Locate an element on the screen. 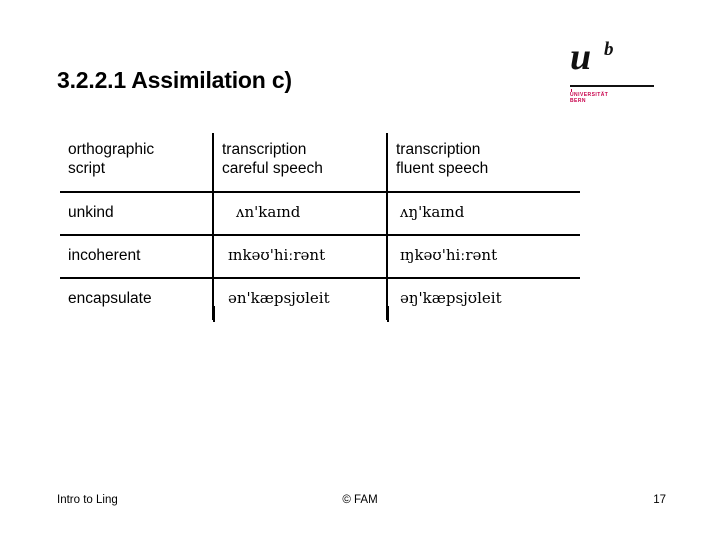 The image size is (720, 540). column-header-line2: fluent speech is located at coordinates (442, 168).